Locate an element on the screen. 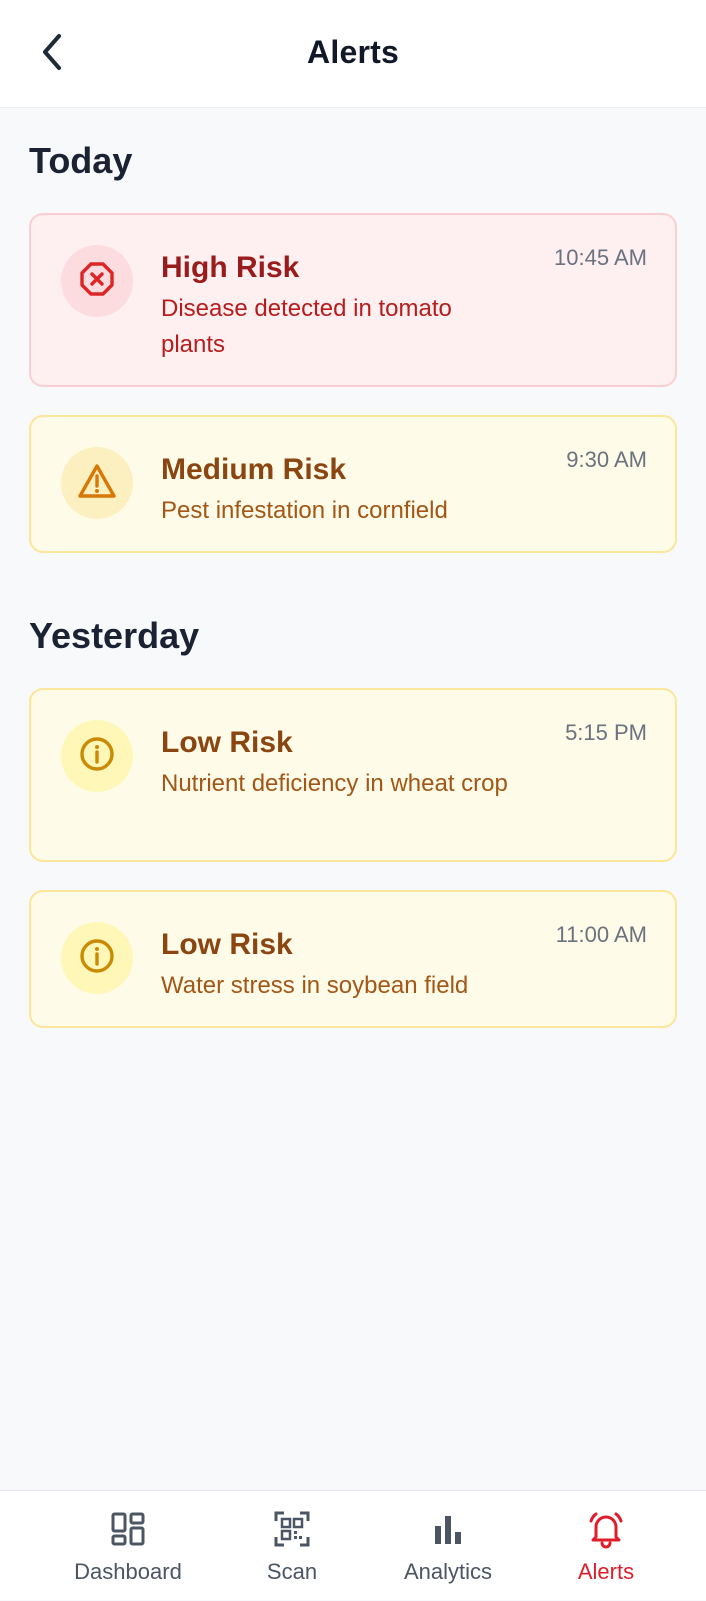 The width and height of the screenshot is (706, 1601). alert-time: 9:30 AM is located at coordinates (606, 459).